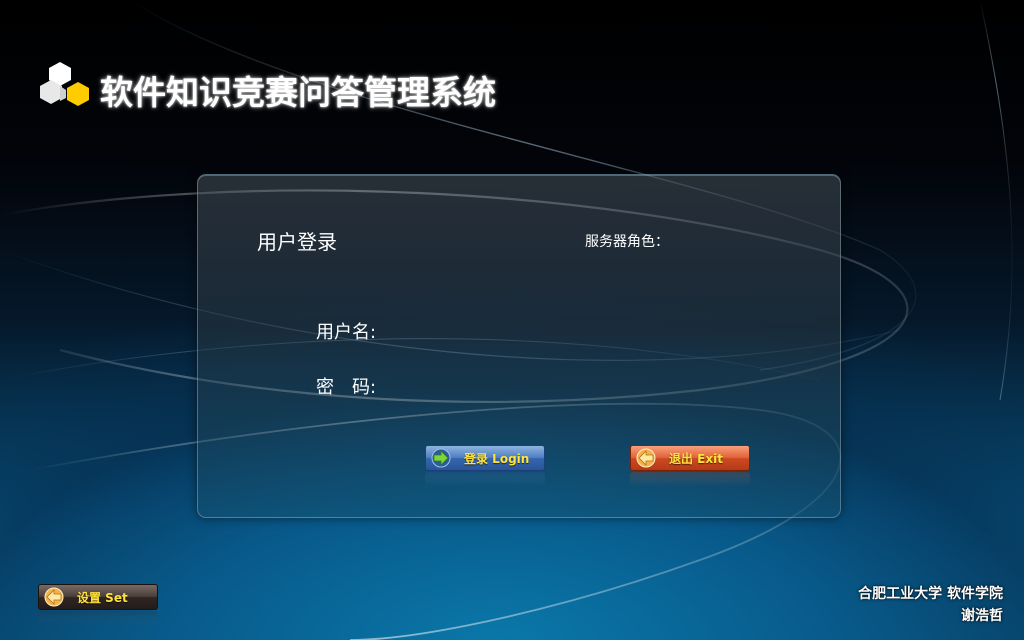  I want to click on exit-button-wrapper: 退出 Exit, so click(690, 465).